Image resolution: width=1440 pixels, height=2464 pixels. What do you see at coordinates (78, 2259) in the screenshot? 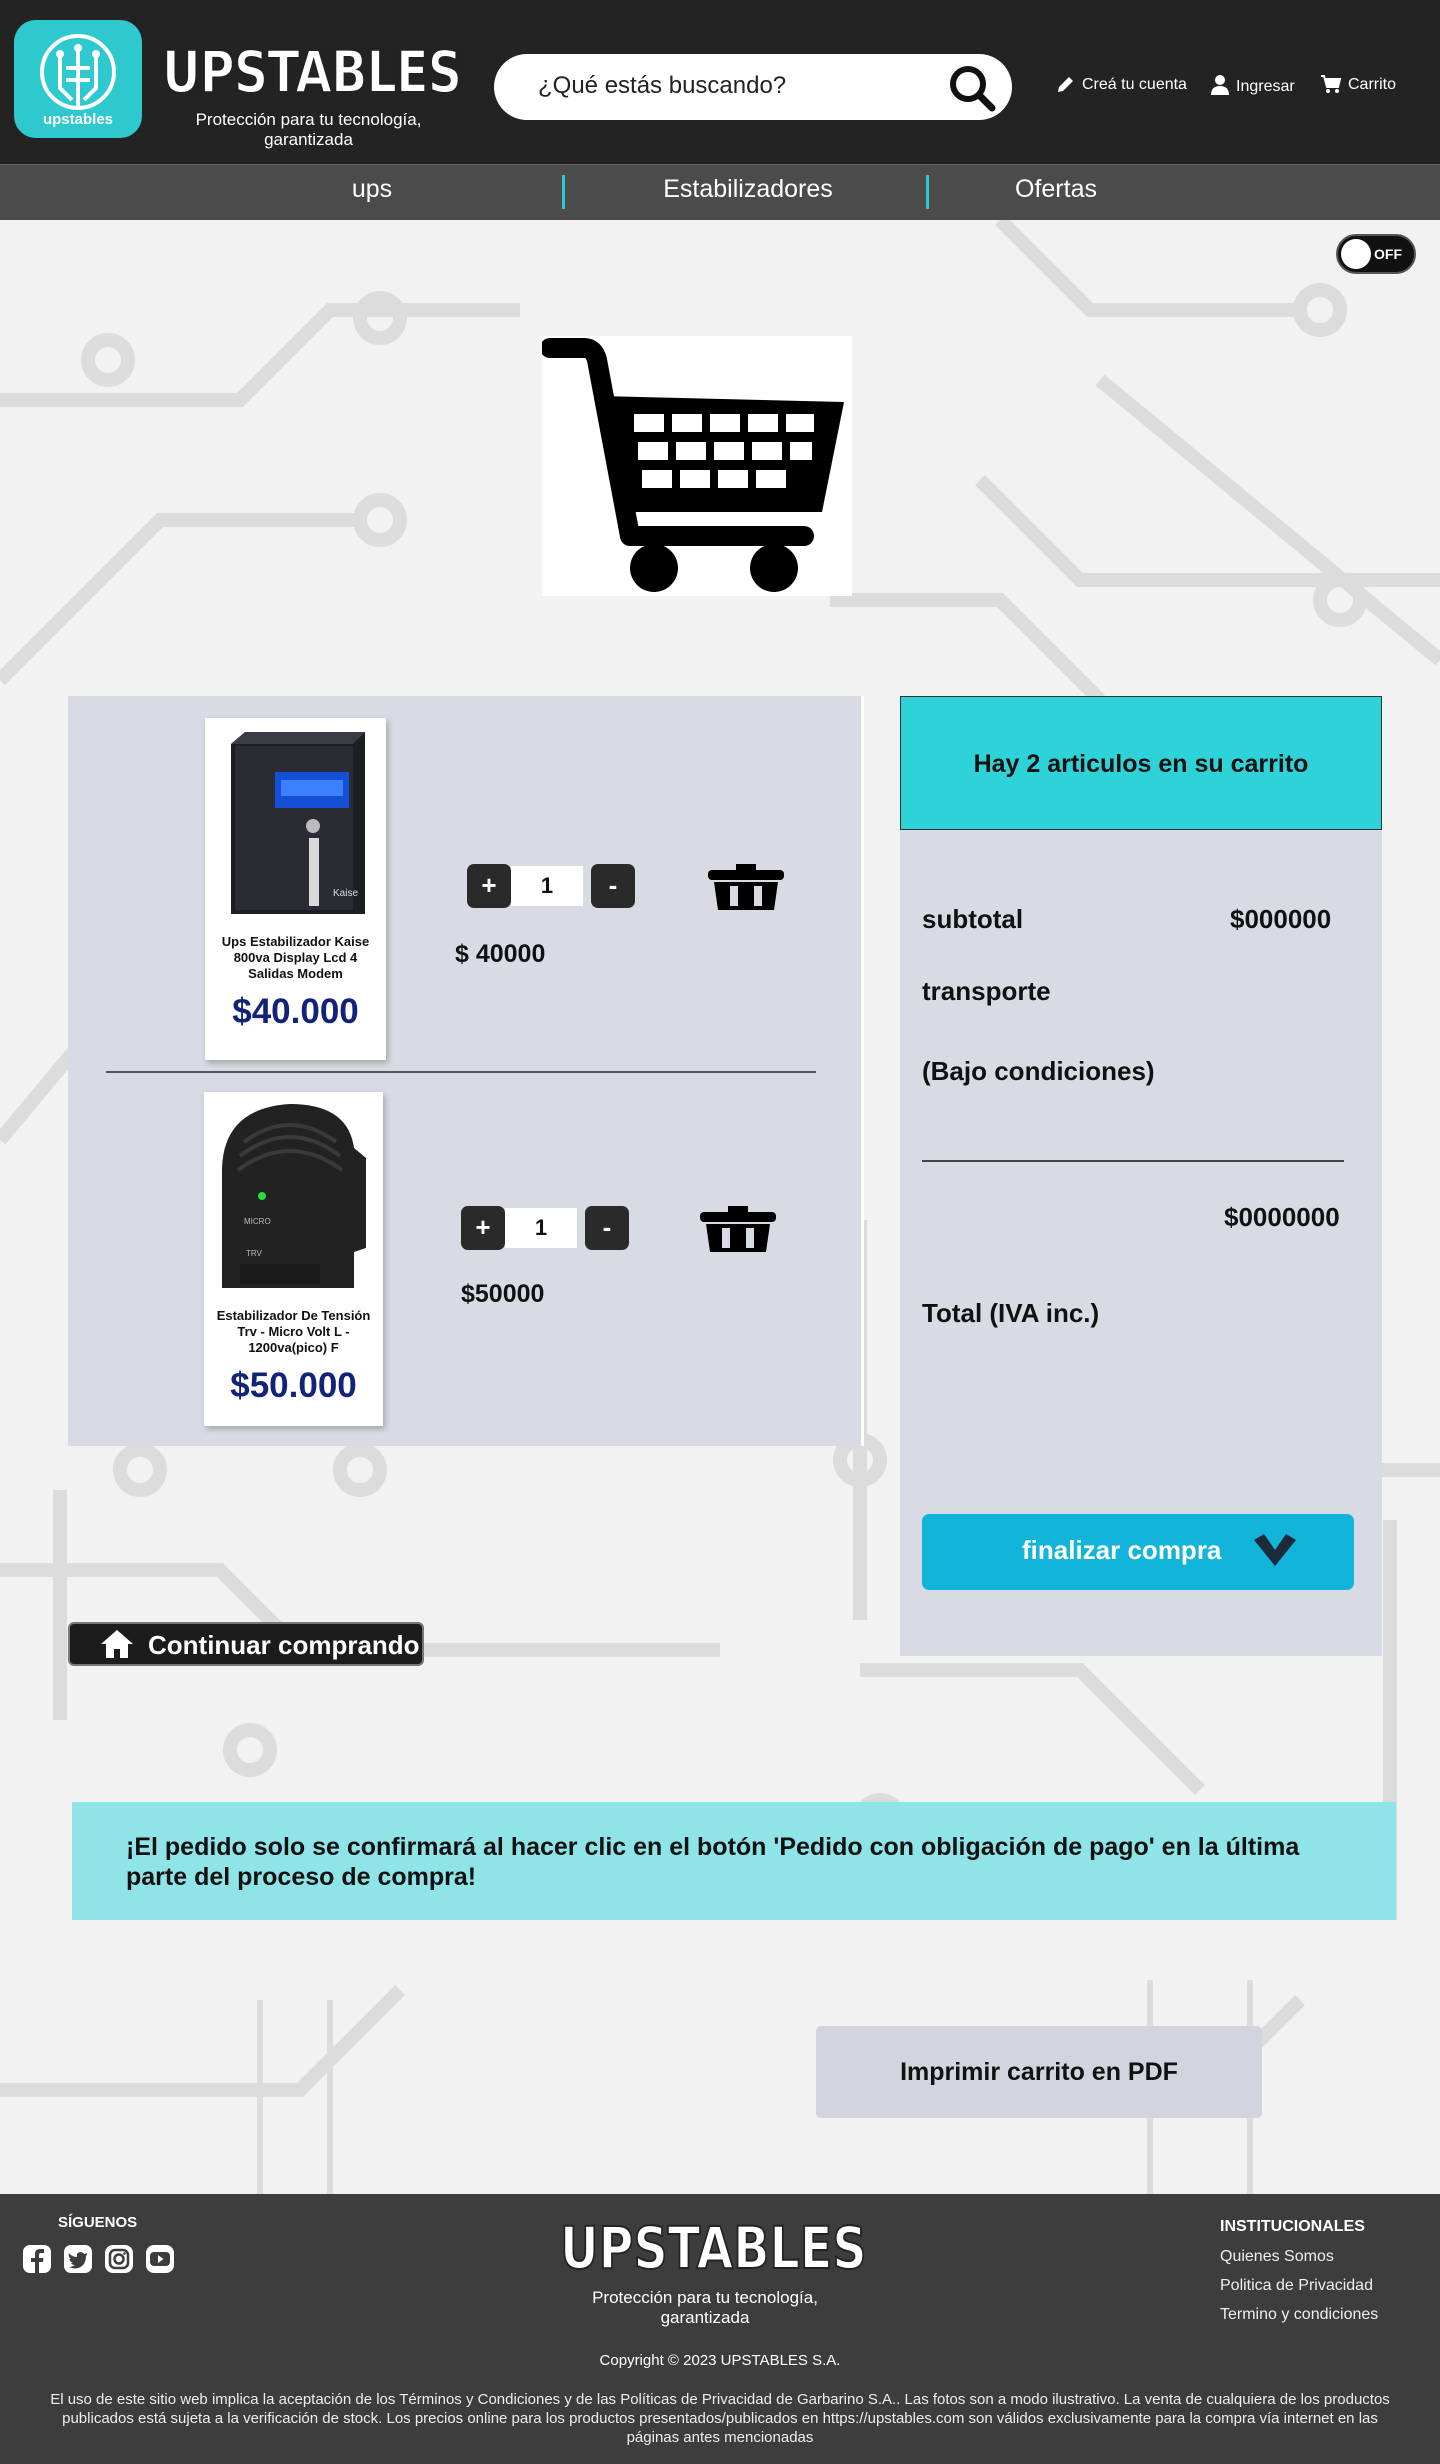
I see `twitter-icon` at bounding box center [78, 2259].